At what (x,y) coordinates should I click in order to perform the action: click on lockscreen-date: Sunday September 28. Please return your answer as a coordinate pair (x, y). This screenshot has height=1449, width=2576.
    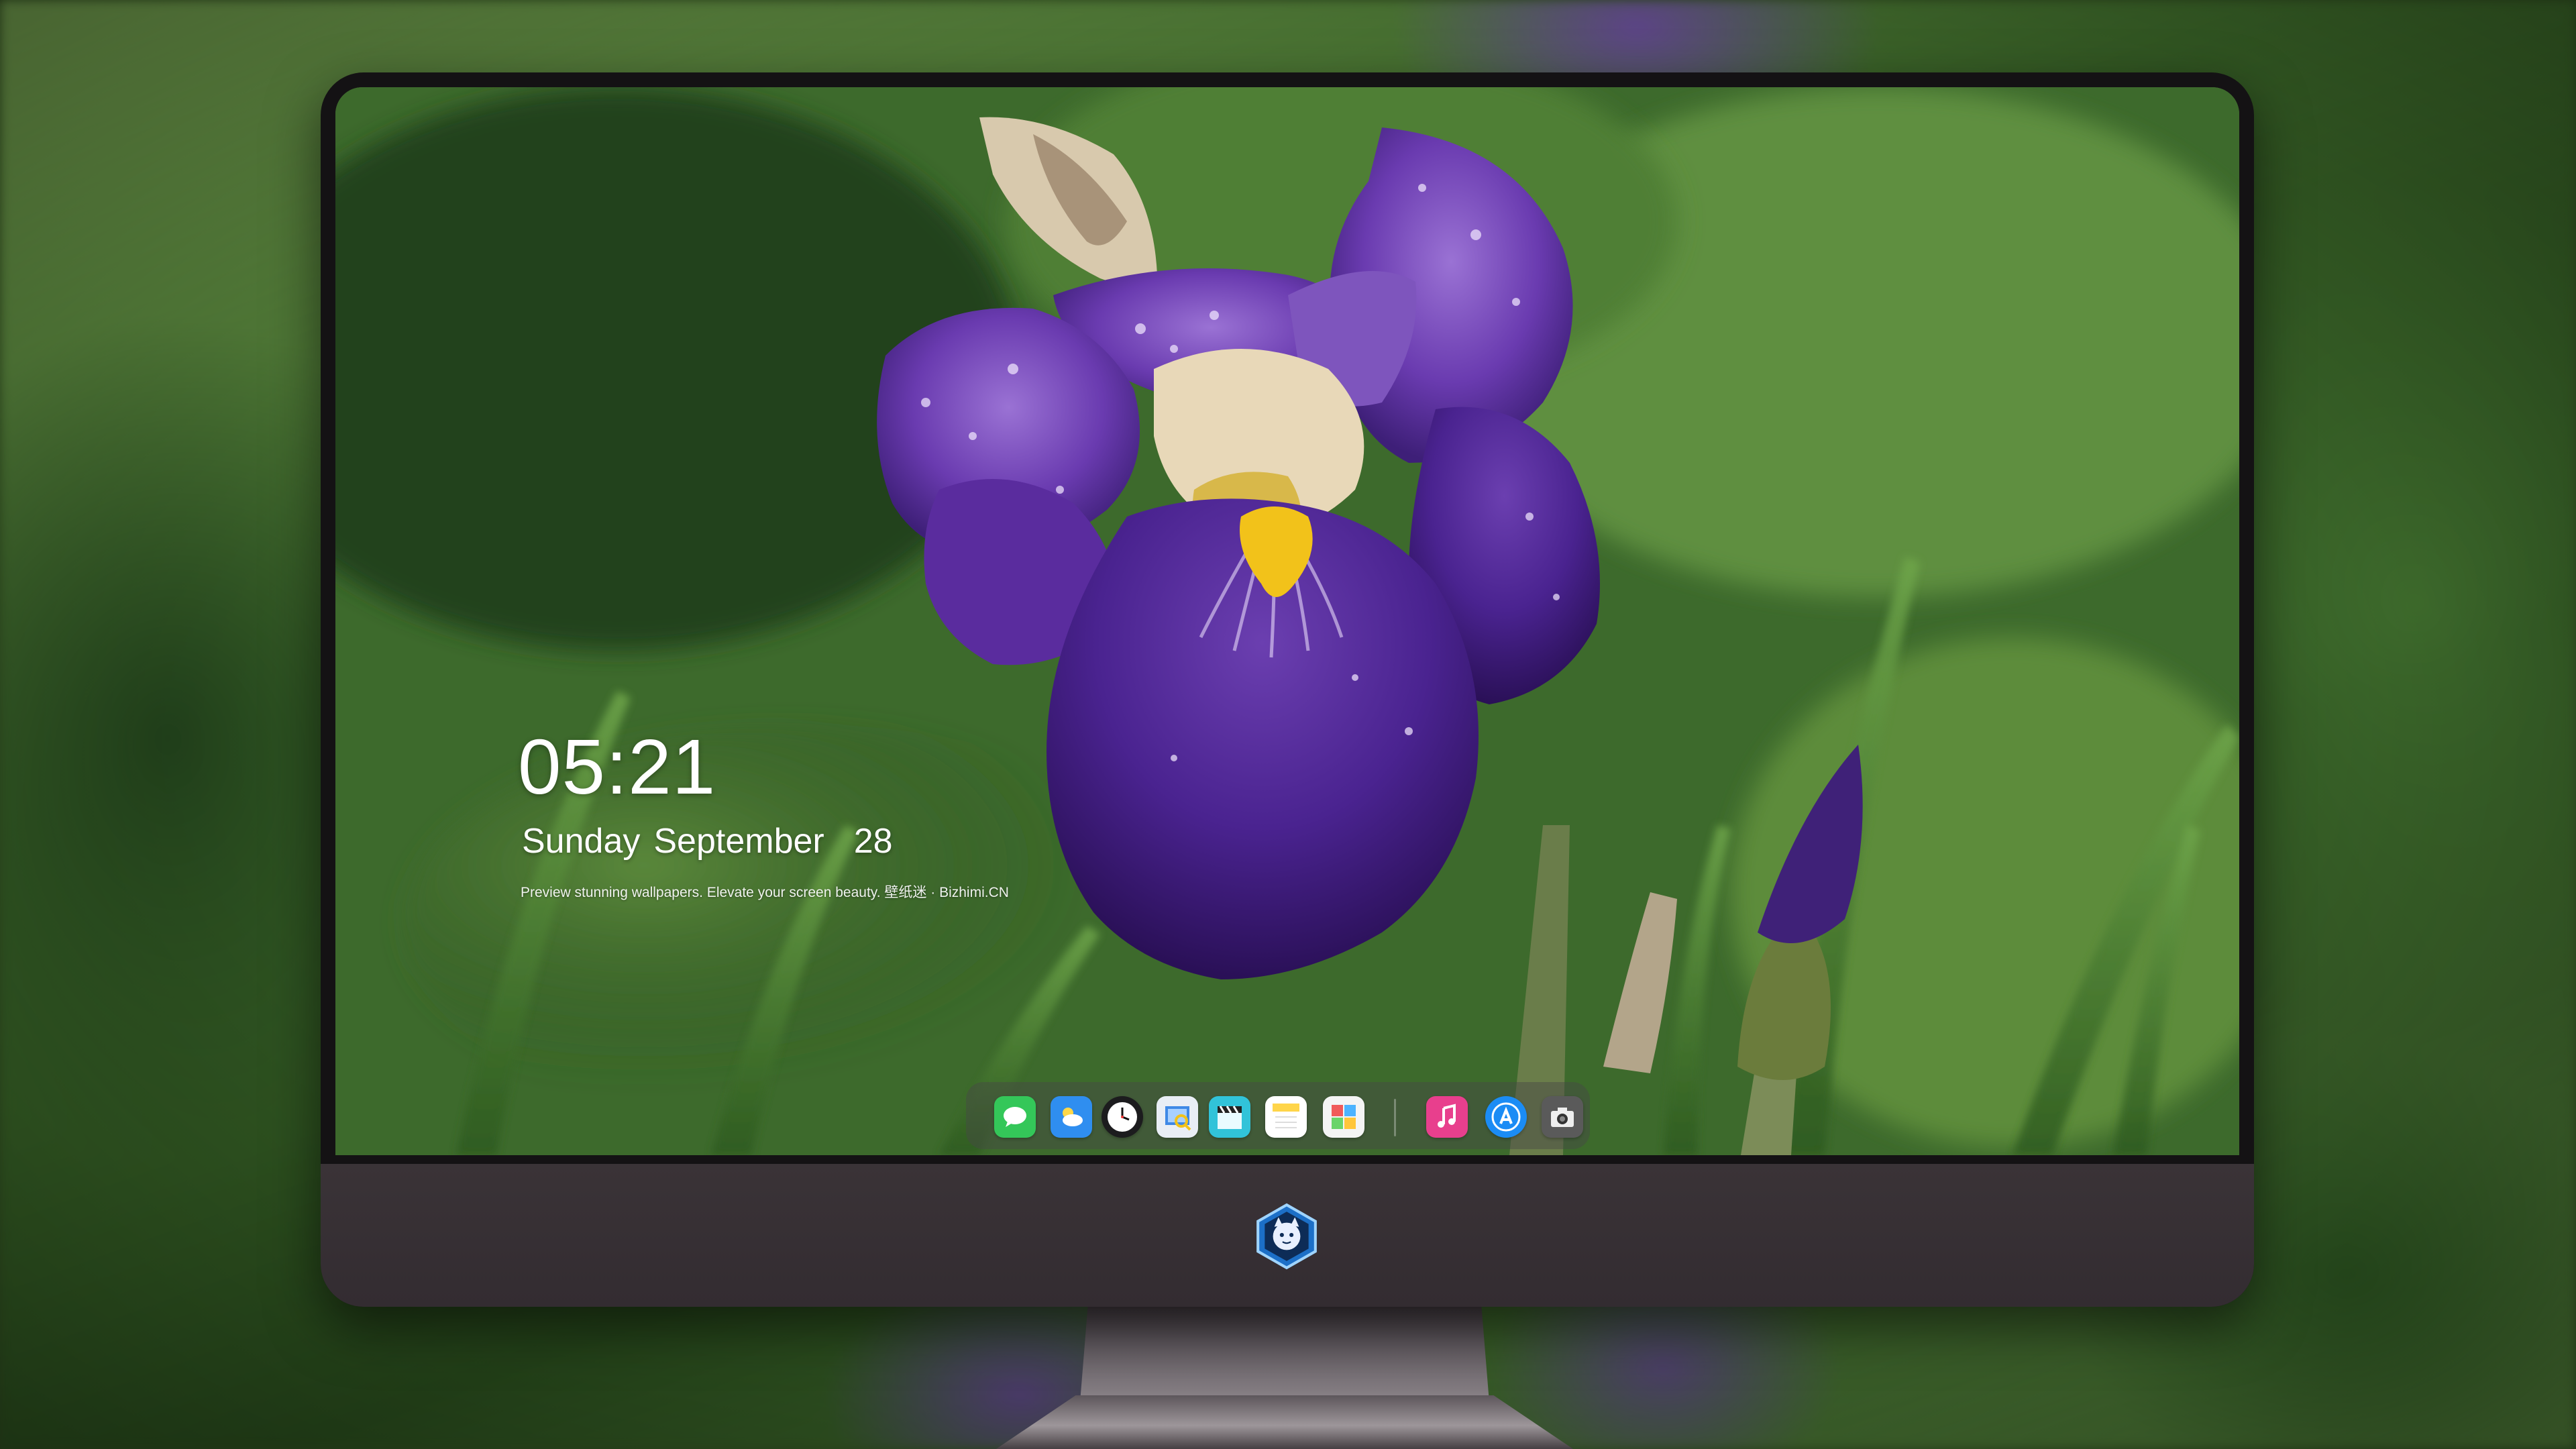
    Looking at the image, I should click on (714, 841).